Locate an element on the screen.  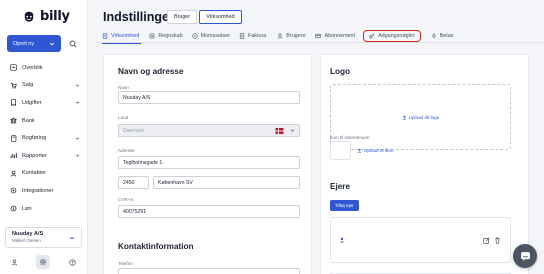
logo-upload-label: Upload dit logo is located at coordinates (424, 117).